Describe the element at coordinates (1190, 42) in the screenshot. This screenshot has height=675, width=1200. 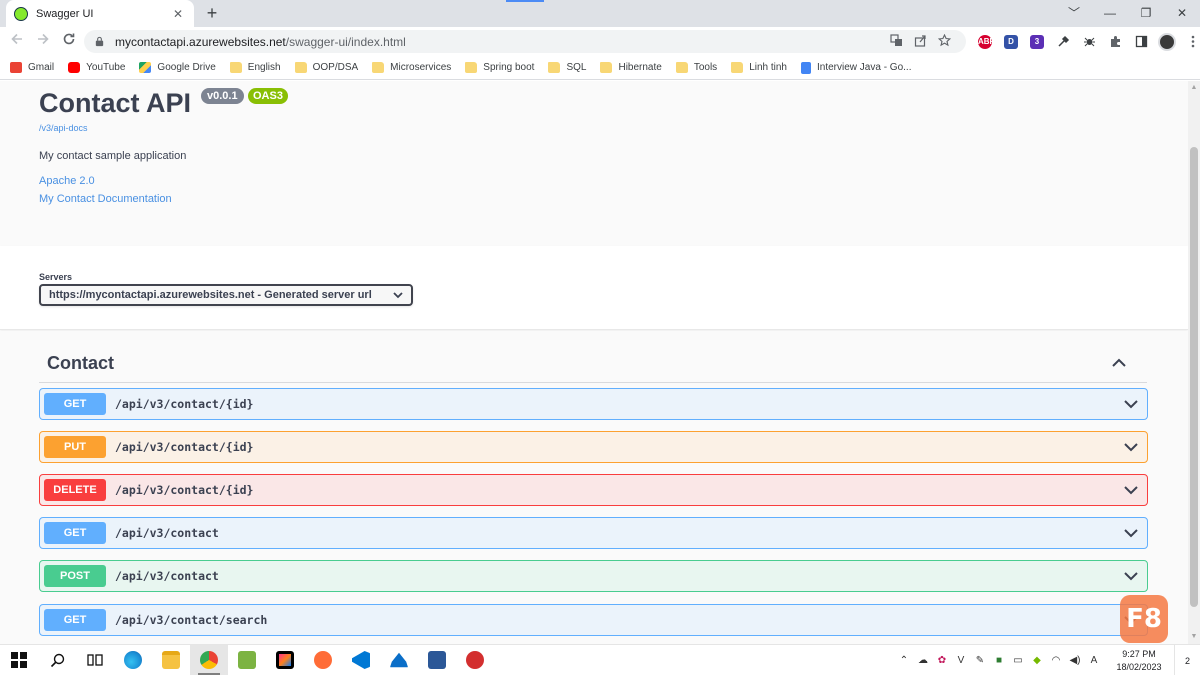
I see `chrome-menu-icon` at that location.